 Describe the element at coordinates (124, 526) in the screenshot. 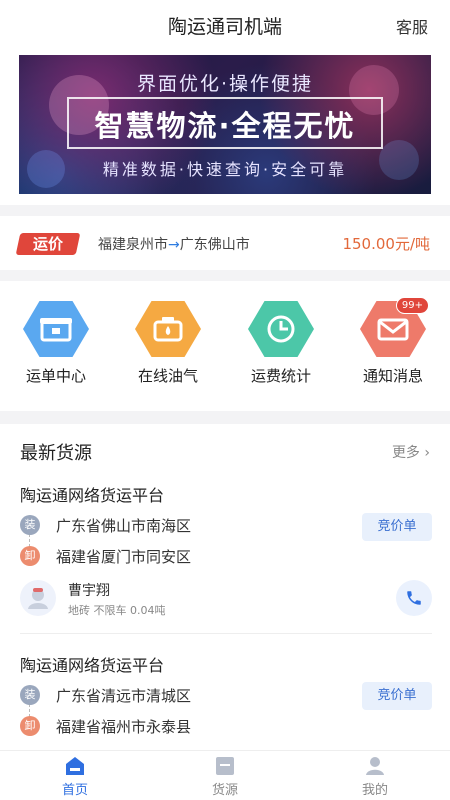

I see `load-address: 广东省佛山市南海区` at that location.